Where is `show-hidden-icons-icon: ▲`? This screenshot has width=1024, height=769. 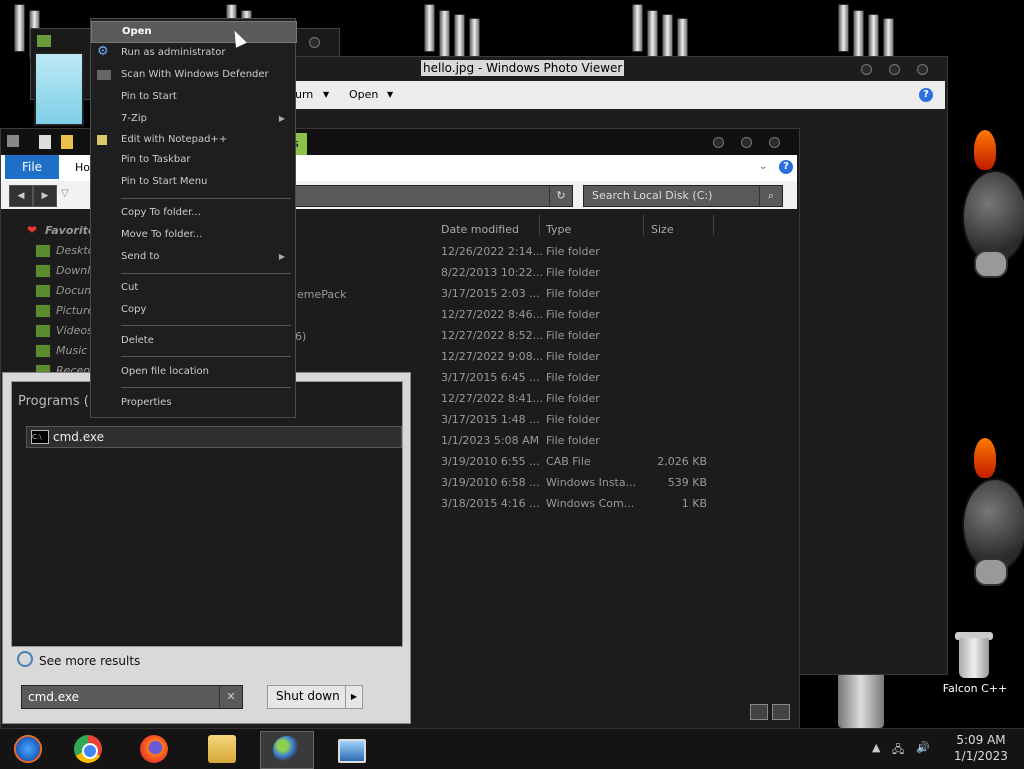
show-hidden-icons-icon: ▲ is located at coordinates (876, 747).